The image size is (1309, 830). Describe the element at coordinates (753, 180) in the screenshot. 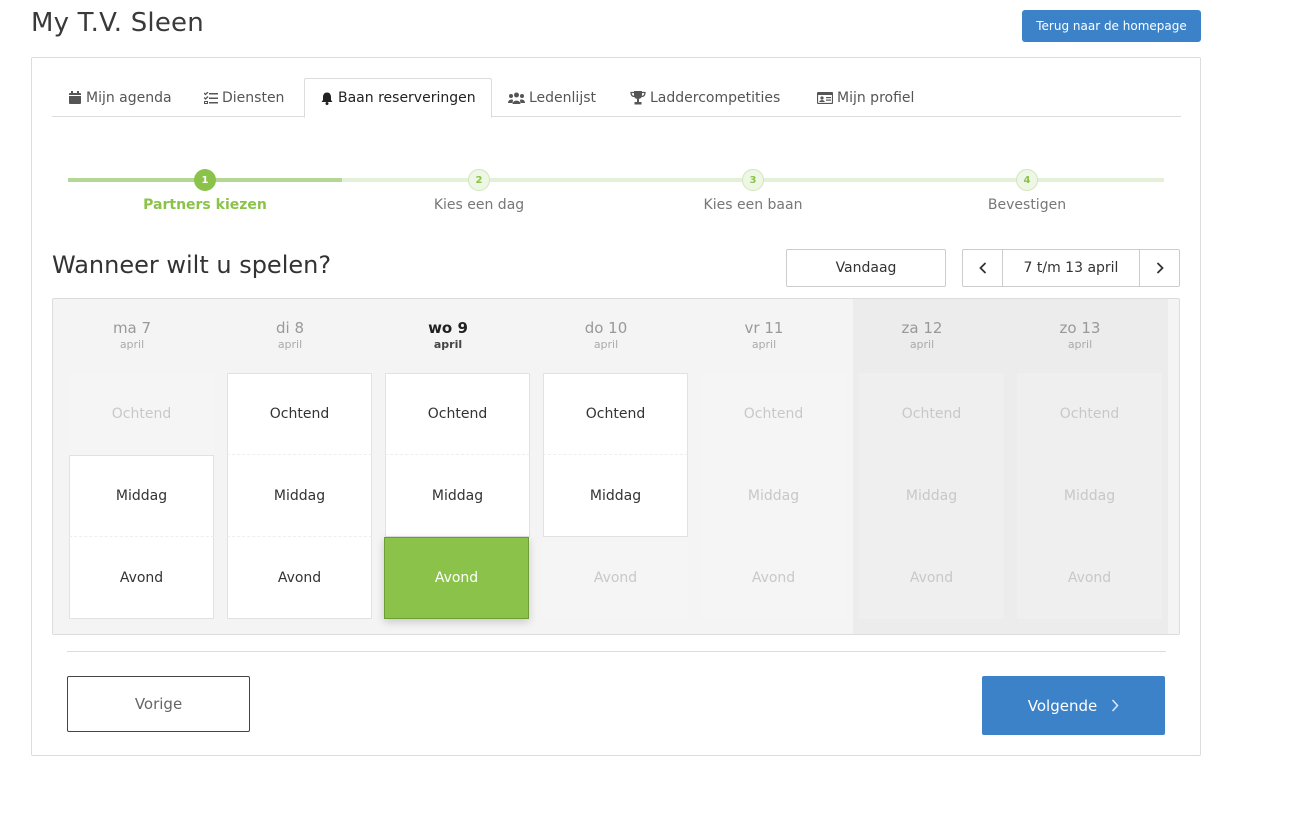

I see `step-number: 3` at that location.